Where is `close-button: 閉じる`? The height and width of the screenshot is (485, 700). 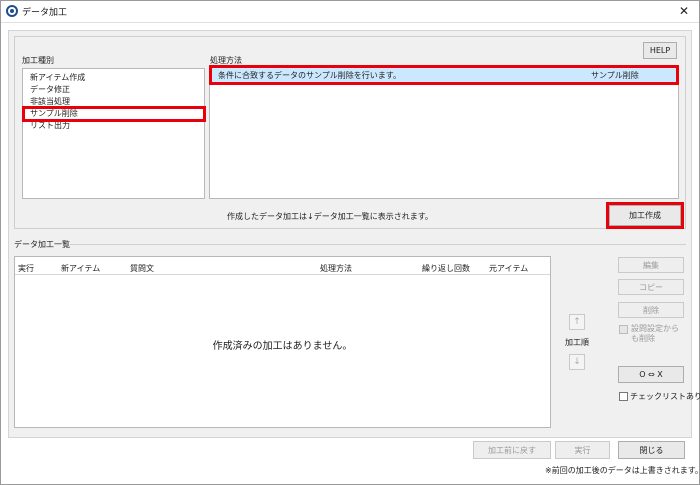 close-button: 閉じる is located at coordinates (651, 450).